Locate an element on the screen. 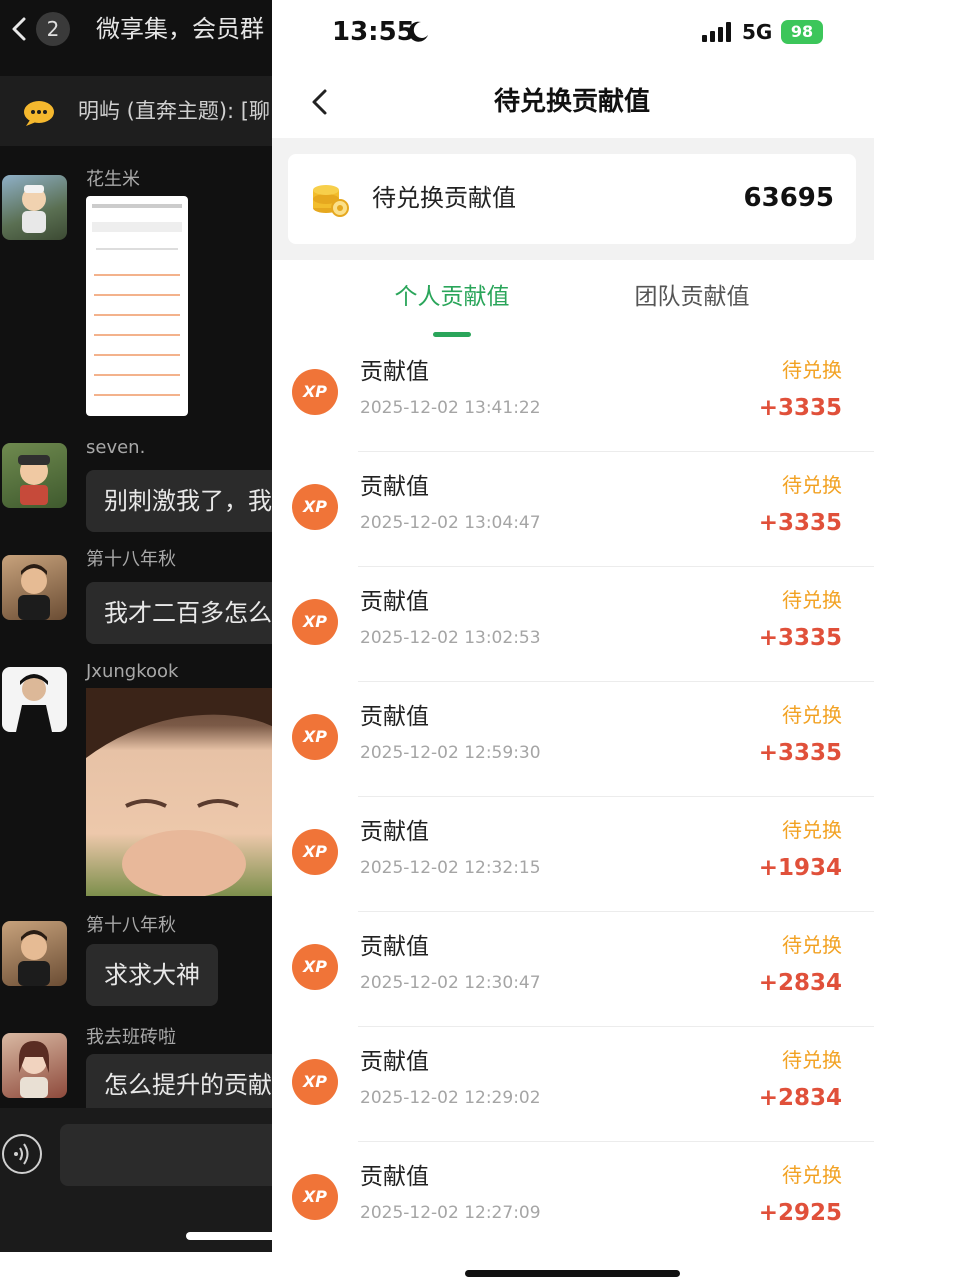  battery-indicator: 98 is located at coordinates (802, 32).